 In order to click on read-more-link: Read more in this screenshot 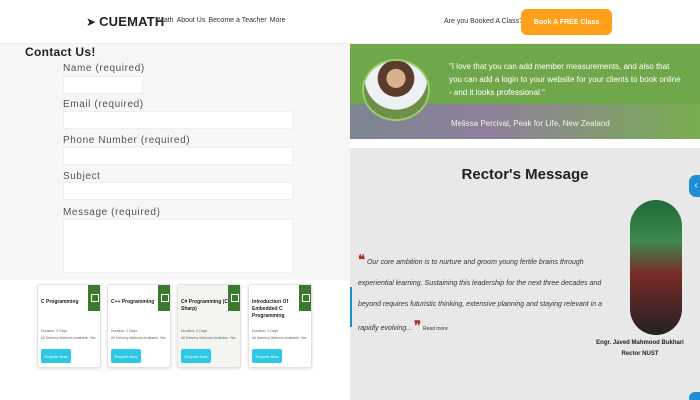, I will do `click(435, 329)`.